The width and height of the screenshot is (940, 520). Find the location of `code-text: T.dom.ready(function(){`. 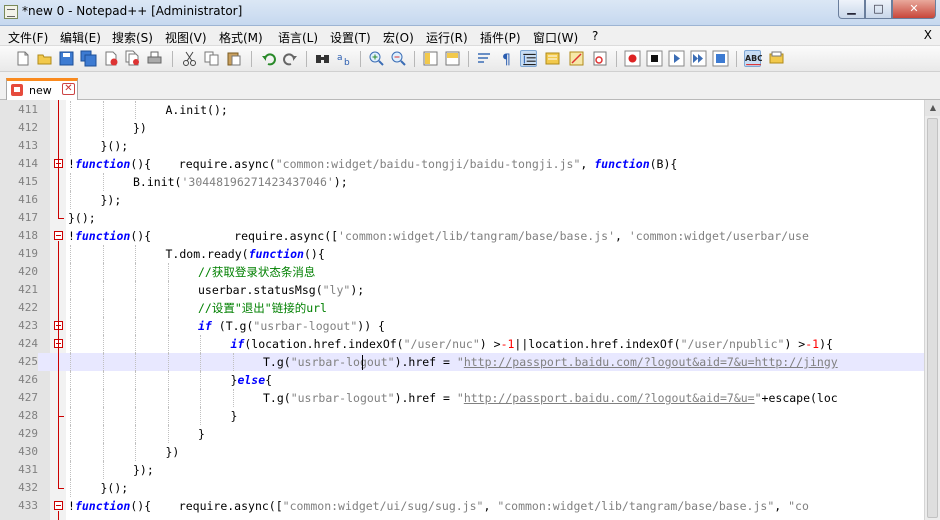

code-text: T.dom.ready(function(){ is located at coordinates (245, 254).